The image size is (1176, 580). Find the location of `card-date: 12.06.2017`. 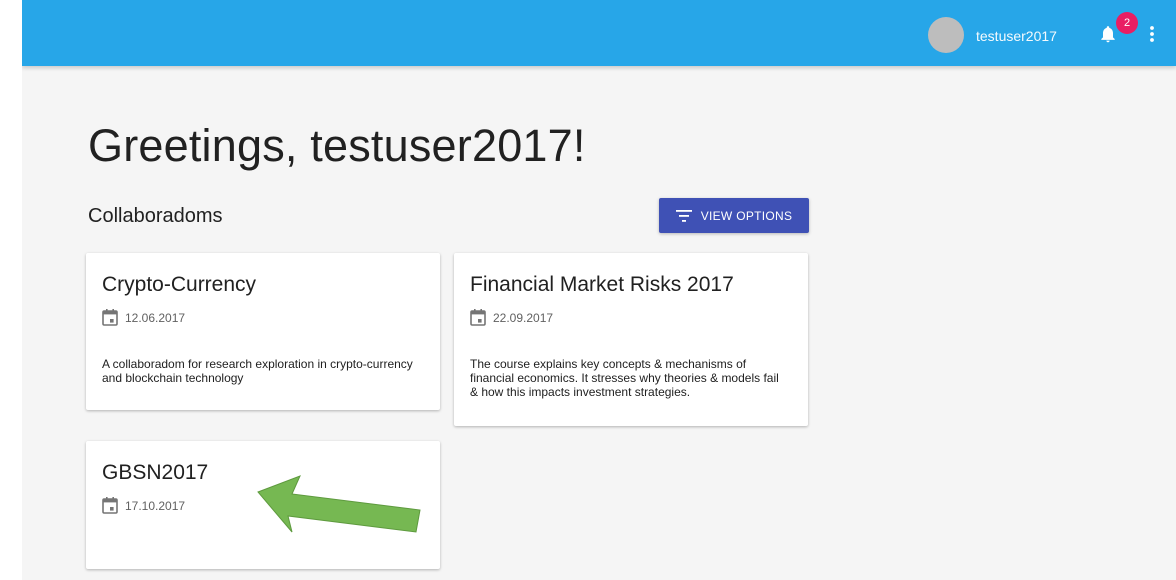

card-date: 12.06.2017 is located at coordinates (143, 317).